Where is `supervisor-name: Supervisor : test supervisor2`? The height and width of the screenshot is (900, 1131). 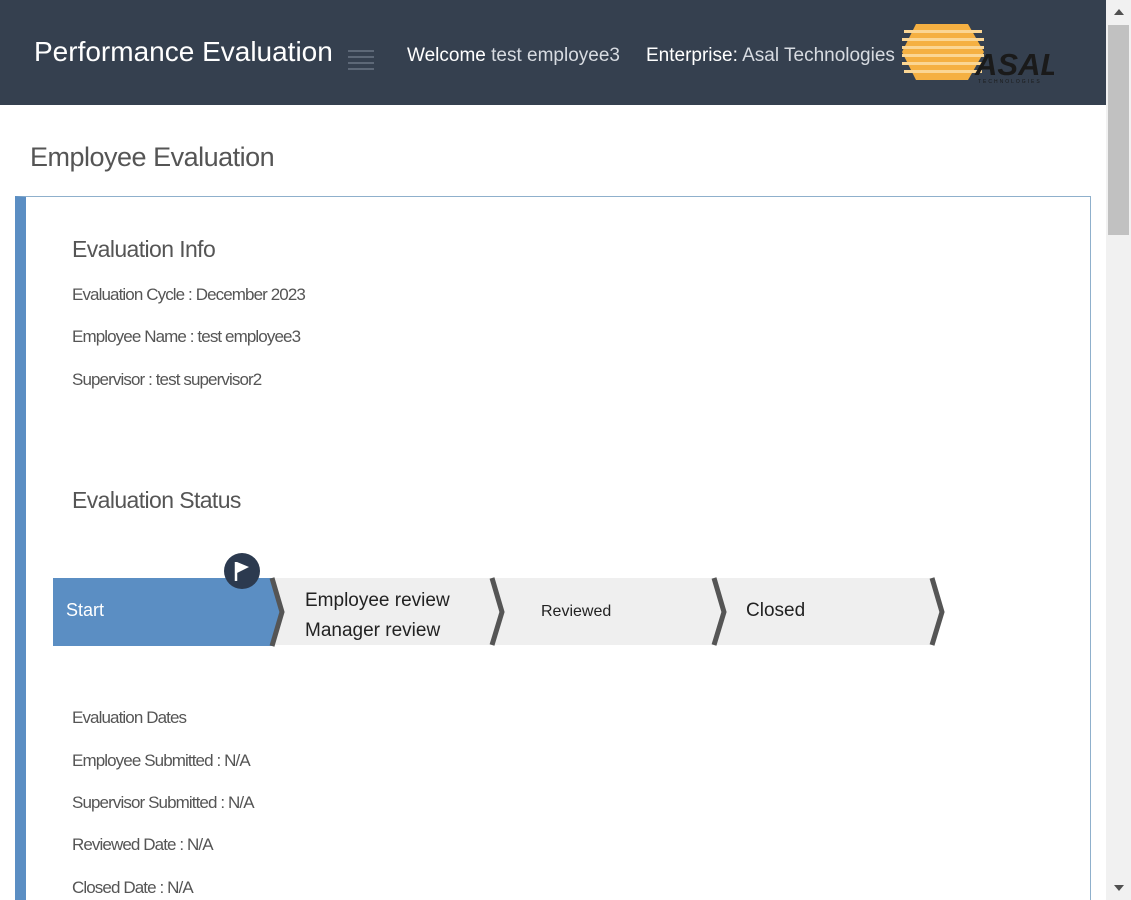 supervisor-name: Supervisor : test supervisor2 is located at coordinates (167, 379).